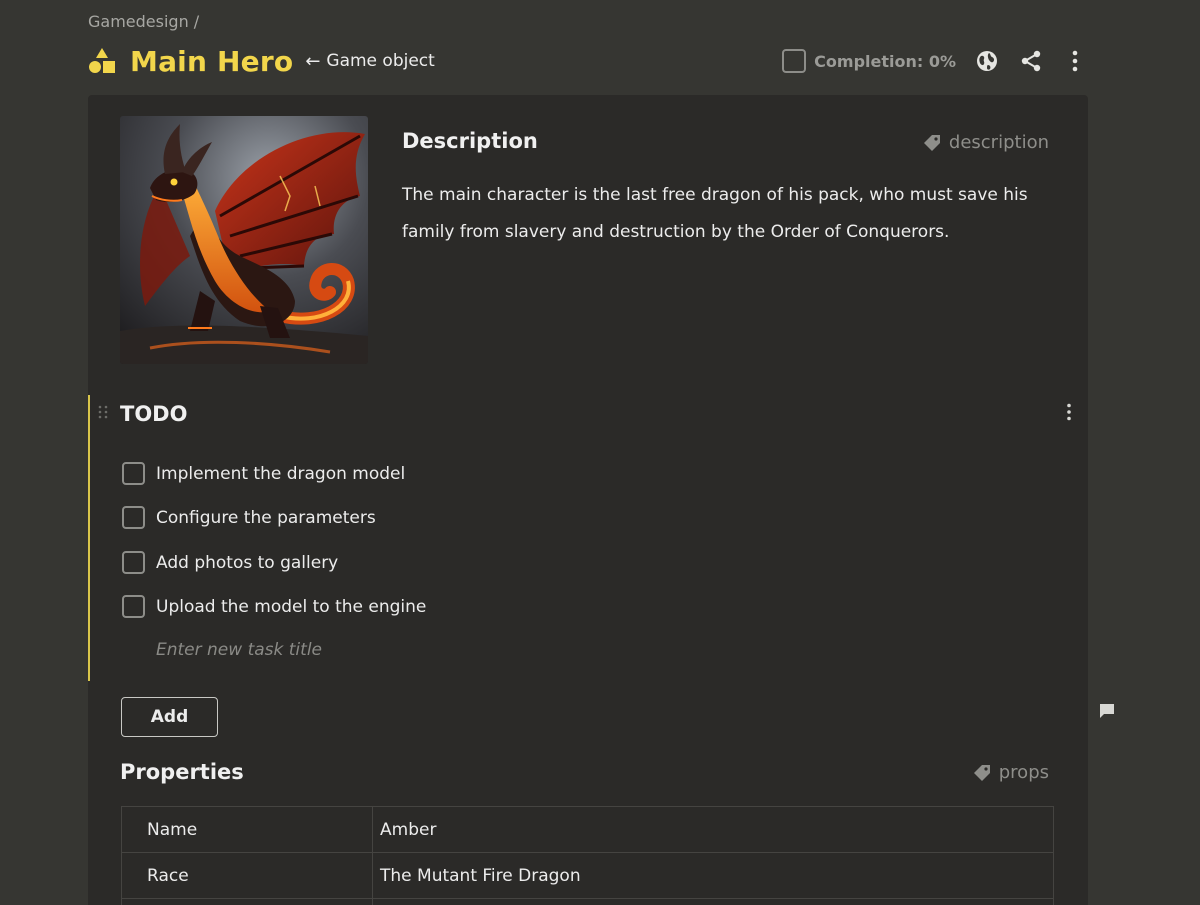  Describe the element at coordinates (1023, 772) in the screenshot. I see `properties-tag-label: props` at that location.